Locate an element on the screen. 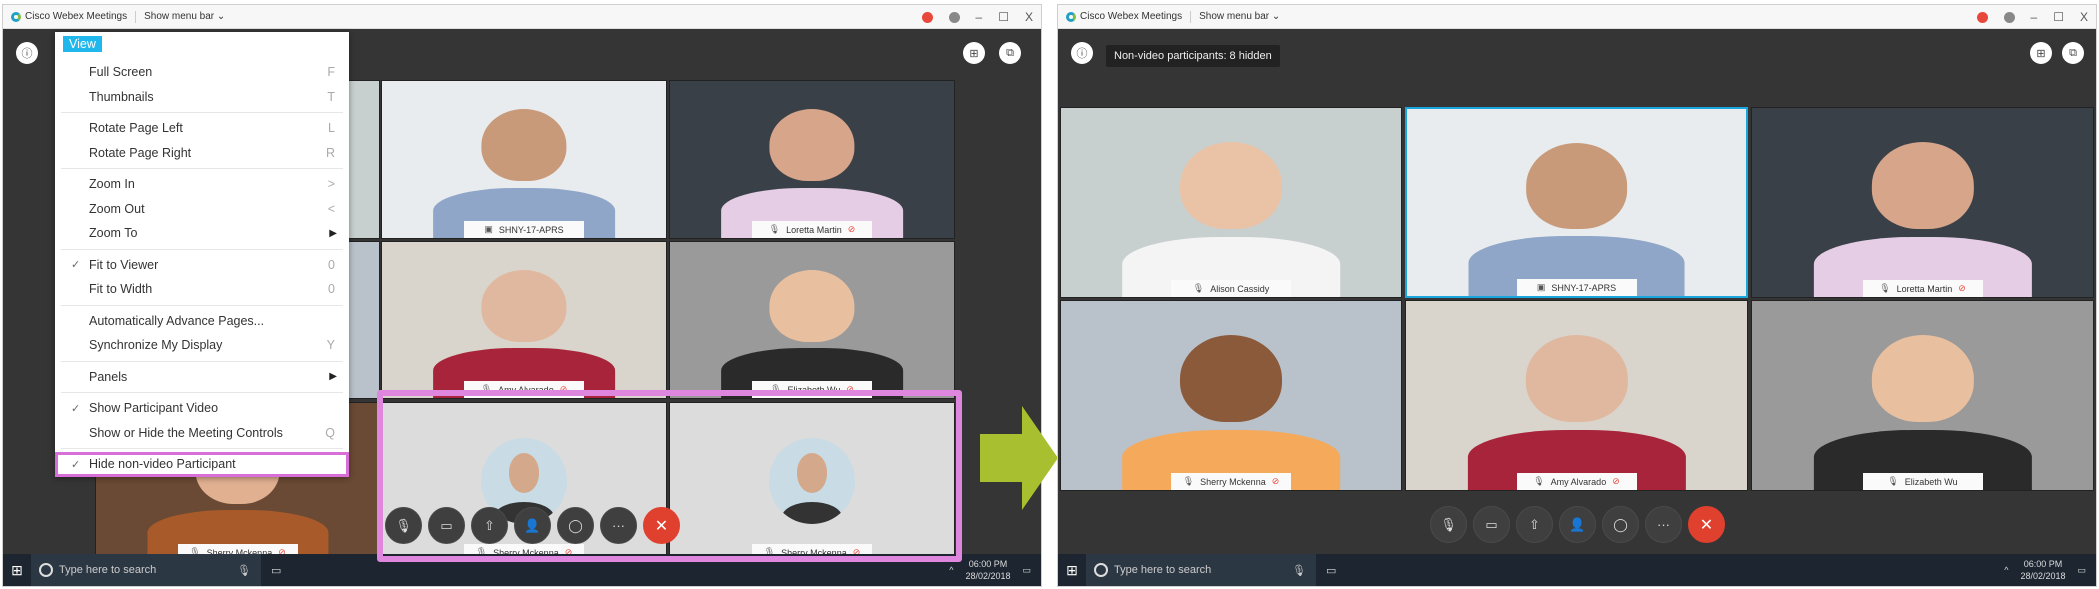 The width and height of the screenshot is (2099, 589). menu-item-hide-non-video-participant: ✓ Hide non-video Participant is located at coordinates (202, 464).